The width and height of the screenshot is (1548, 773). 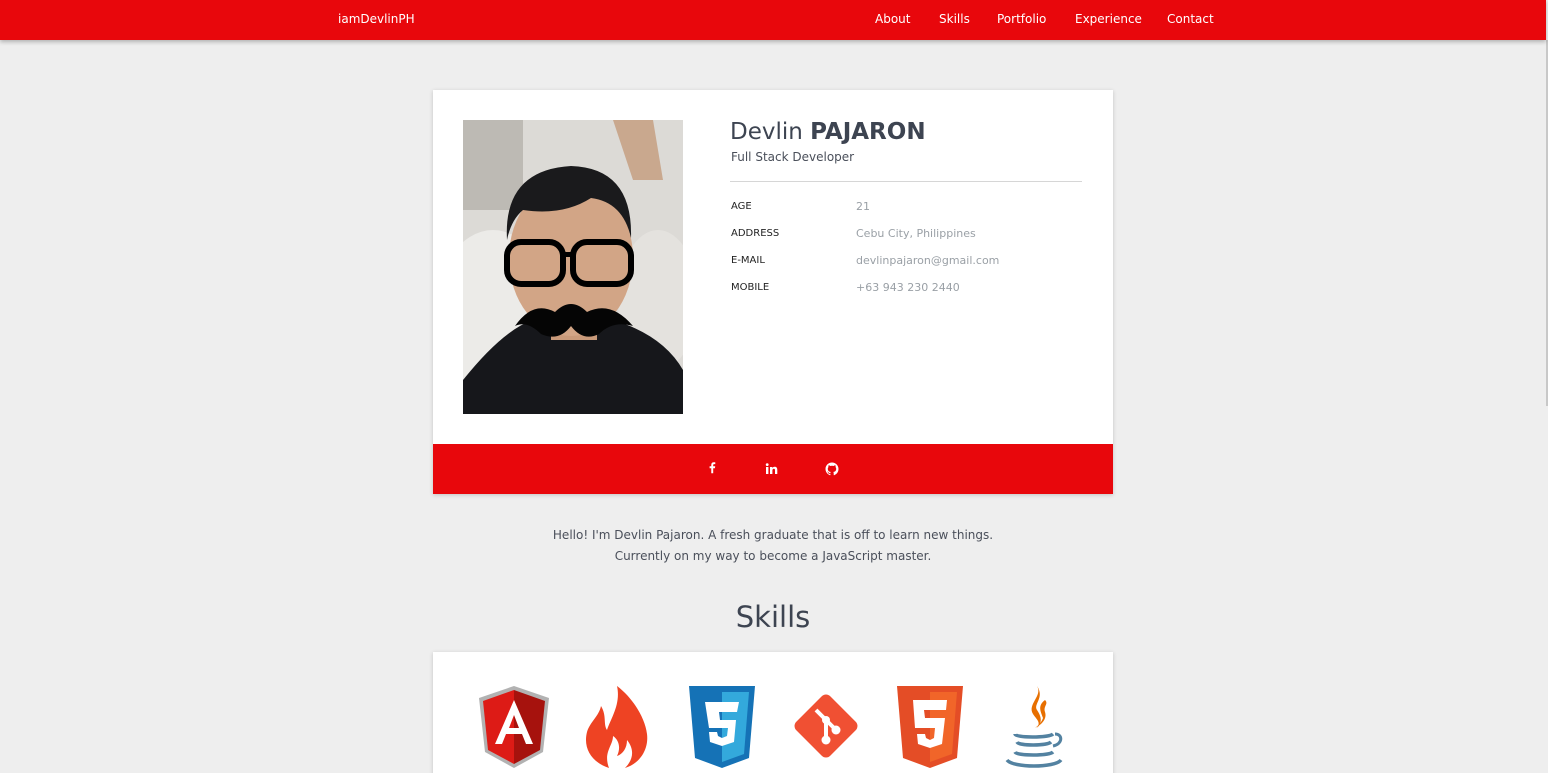 I want to click on nav-link-portfolio: Portfolio, so click(x=1021, y=19).